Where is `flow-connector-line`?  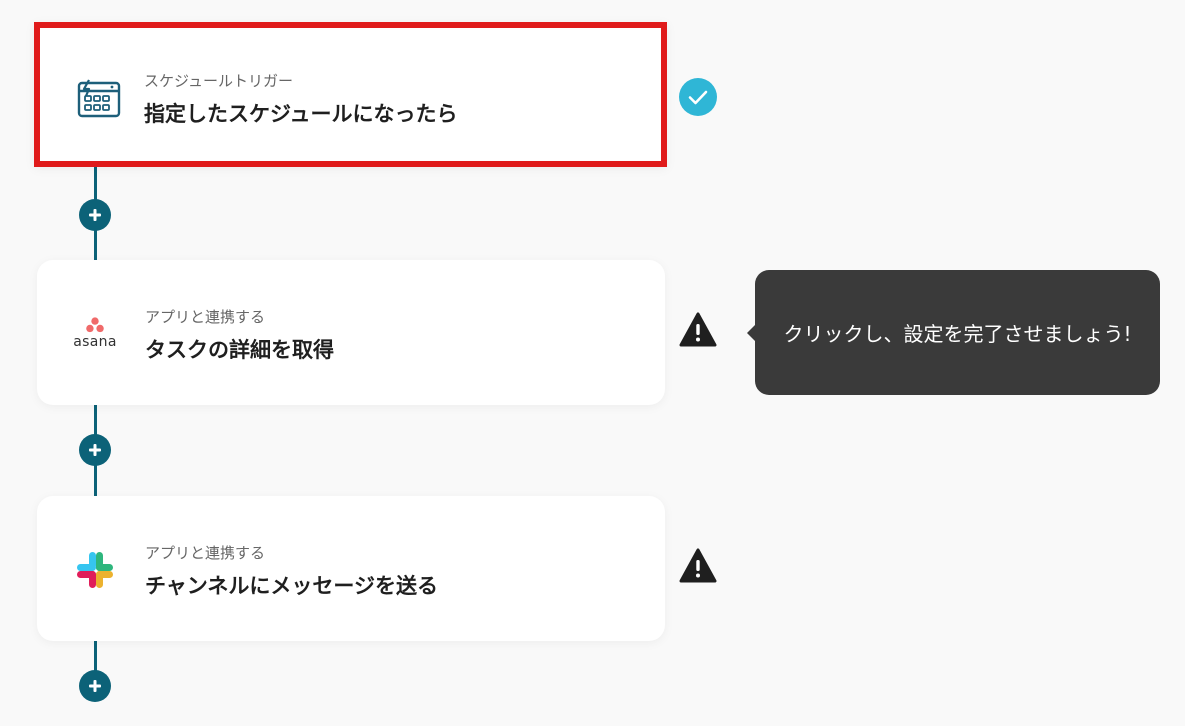
flow-connector-line is located at coordinates (95, 656).